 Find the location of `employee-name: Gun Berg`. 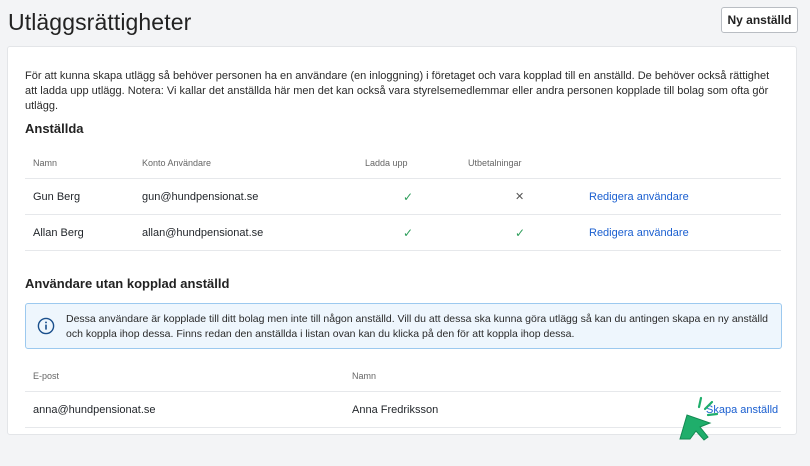

employee-name: Gun Berg is located at coordinates (57, 196).